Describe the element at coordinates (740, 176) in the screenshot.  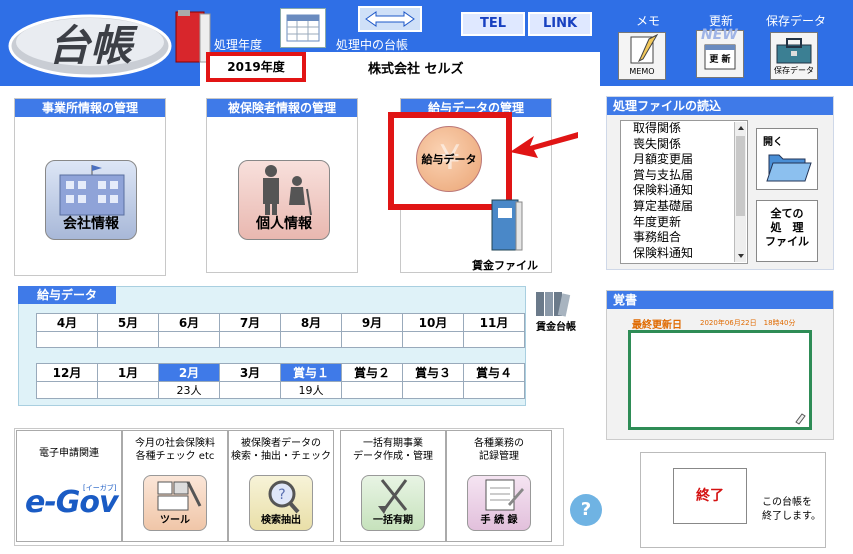
I see `scrollbar-thumb` at that location.